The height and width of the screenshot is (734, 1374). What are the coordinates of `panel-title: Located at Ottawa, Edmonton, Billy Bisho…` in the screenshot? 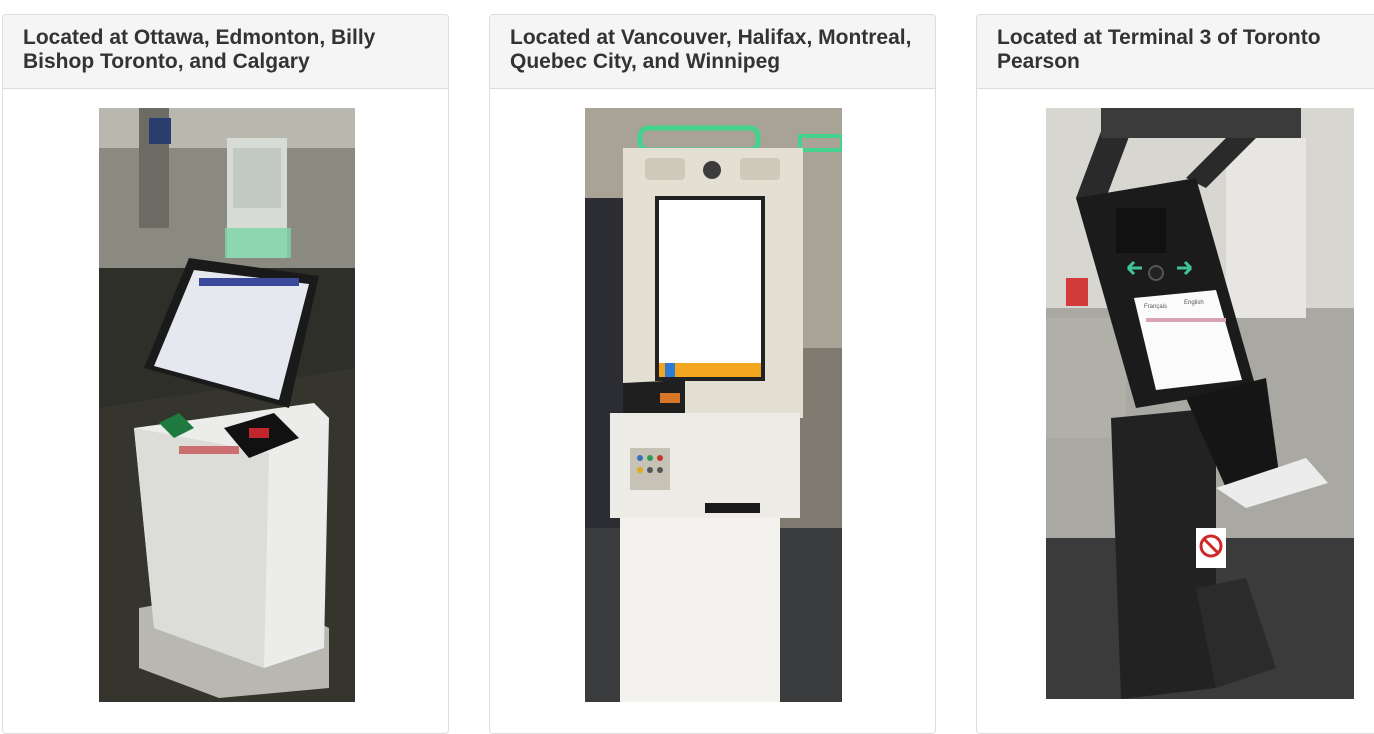 It's located at (199, 49).